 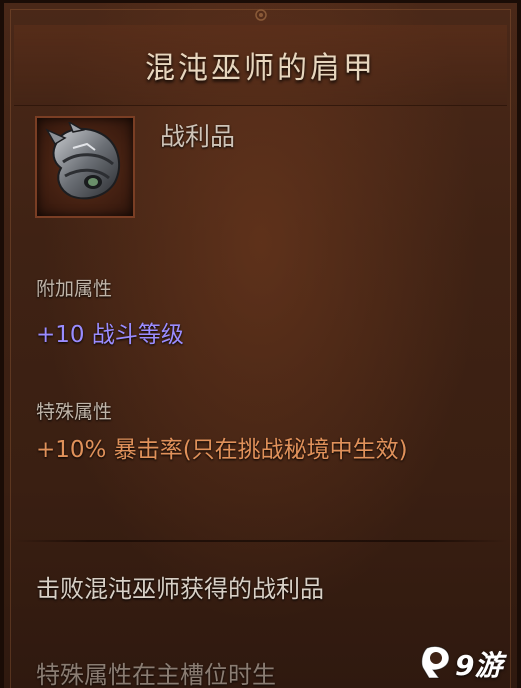 What do you see at coordinates (74, 289) in the screenshot?
I see `additional-attributes-label: 附加属性` at bounding box center [74, 289].